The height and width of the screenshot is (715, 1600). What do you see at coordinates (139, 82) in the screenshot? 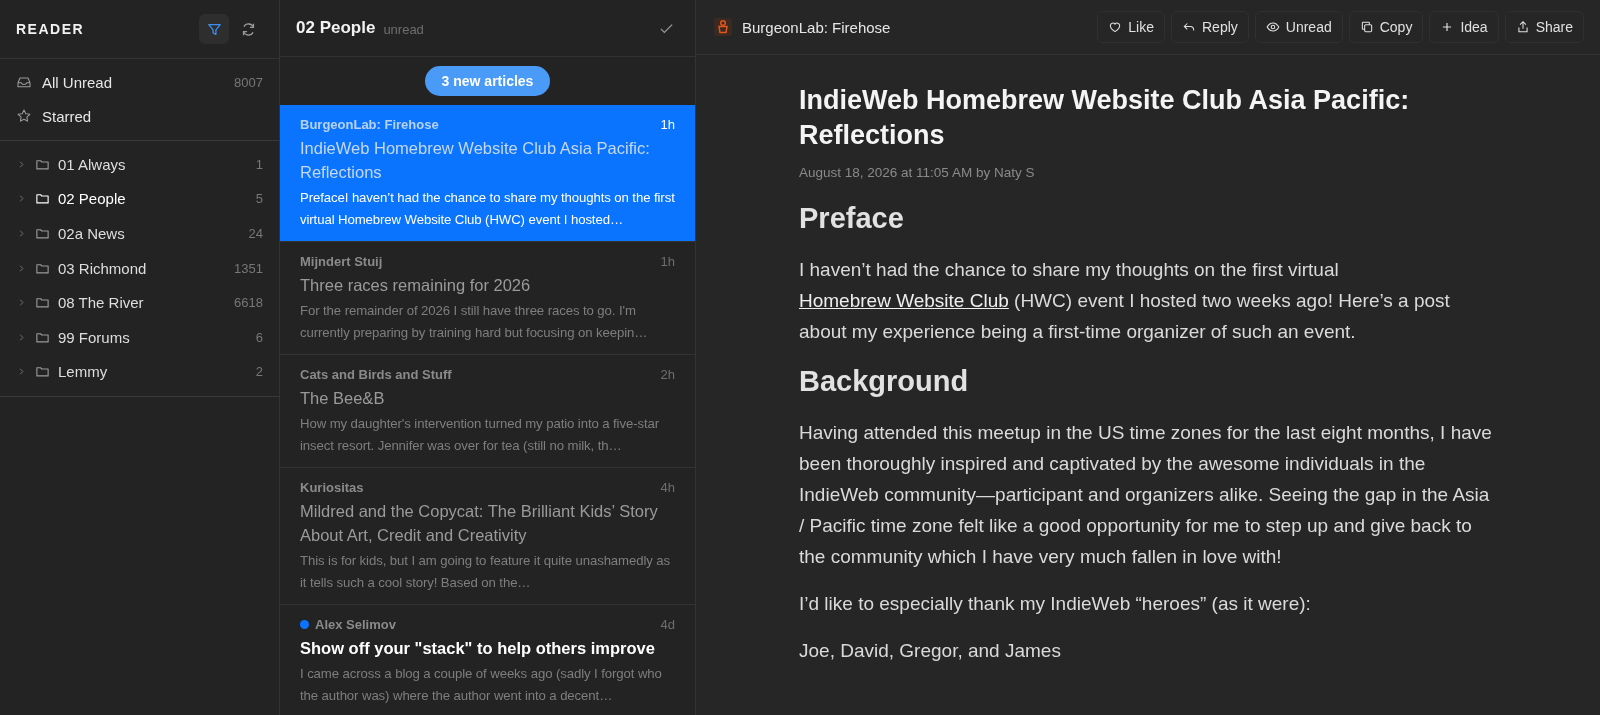
I see `sidebar-item: All Unread 8007` at bounding box center [139, 82].